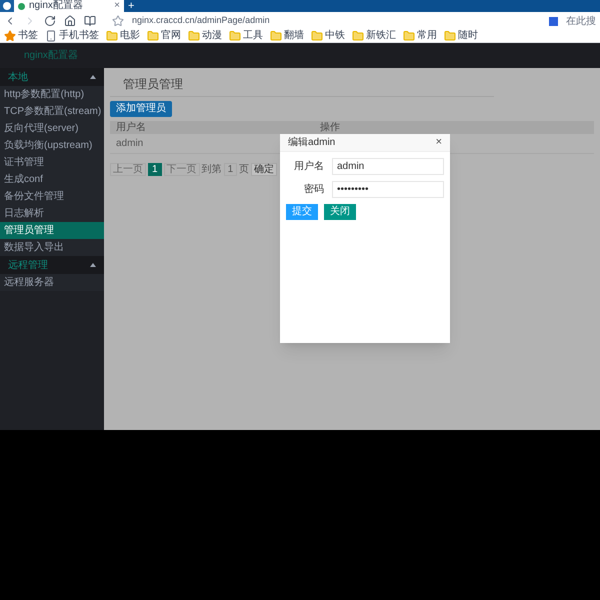 The width and height of the screenshot is (600, 600). I want to click on sidebar-item: http参数配置(http), so click(52, 94).